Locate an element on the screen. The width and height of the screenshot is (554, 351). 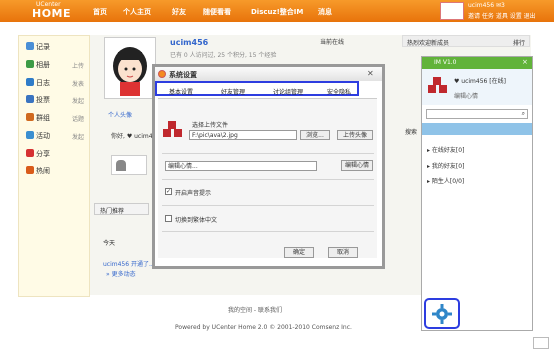
share-icon is located at coordinates (30, 153).